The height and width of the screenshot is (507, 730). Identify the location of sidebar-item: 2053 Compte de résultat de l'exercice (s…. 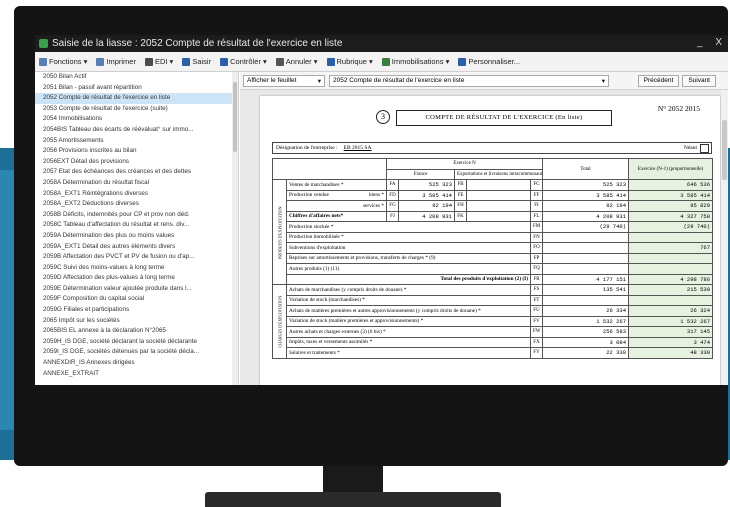
(136, 109).